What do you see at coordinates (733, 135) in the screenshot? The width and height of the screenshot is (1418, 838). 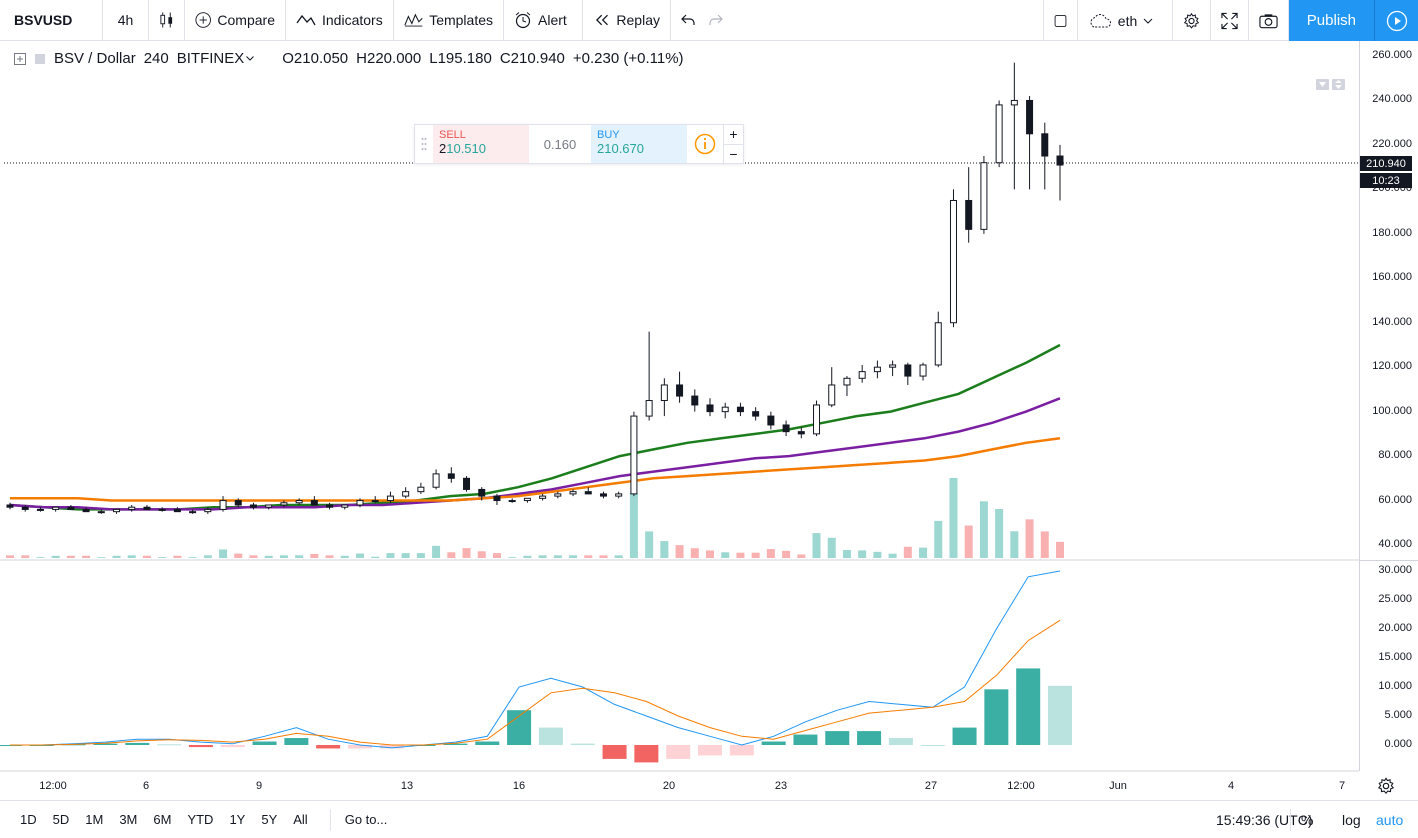 I see `plus-icon: +` at bounding box center [733, 135].